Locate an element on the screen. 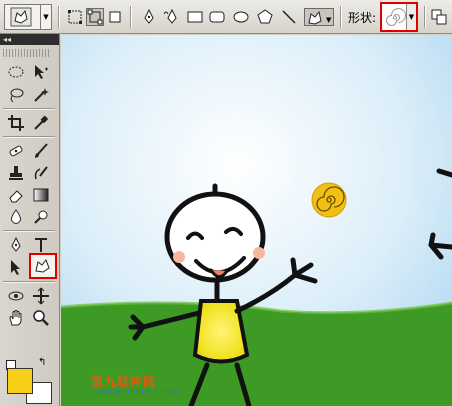  freeform-pen-icon is located at coordinates (170, 16).